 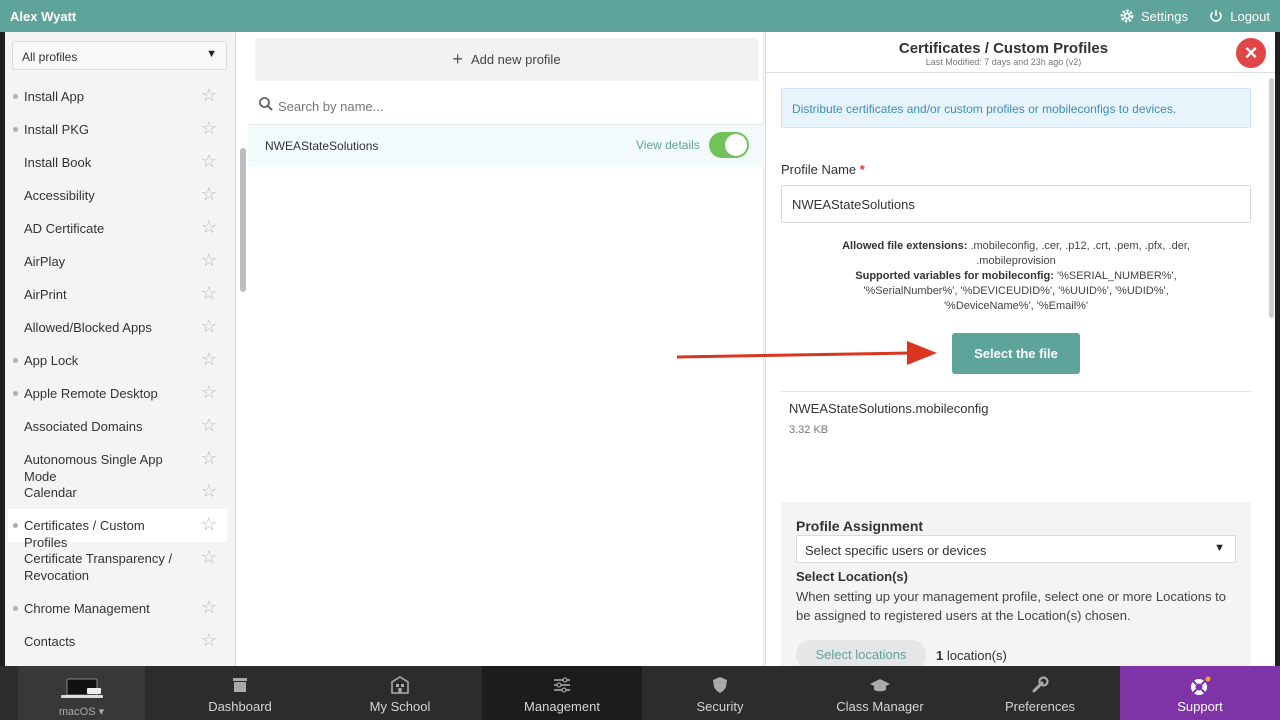 I want to click on locations-count-number: 1, so click(x=940, y=655).